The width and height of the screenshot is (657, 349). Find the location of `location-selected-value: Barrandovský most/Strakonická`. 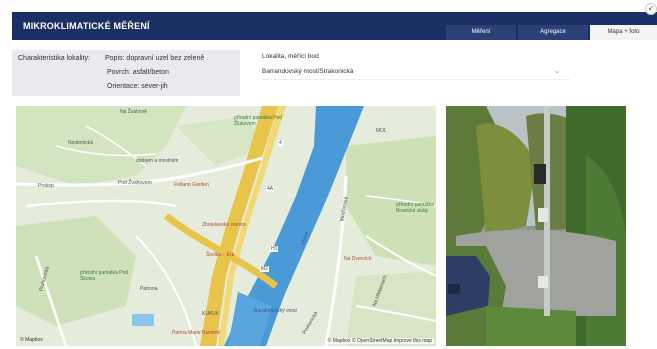

location-selected-value: Barrandovský most/Strakonická is located at coordinates (308, 71).